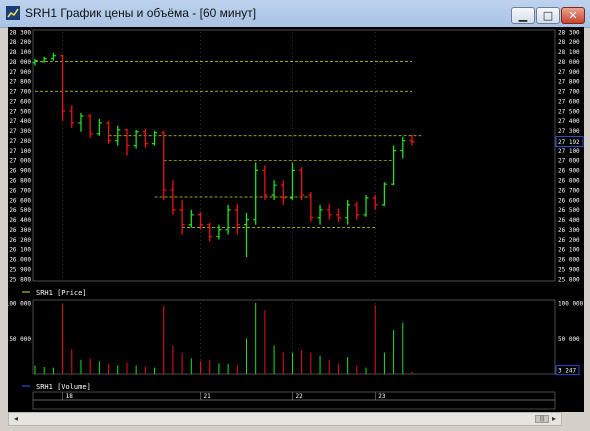  I want to click on price-ytick-left: 27 200, so click(20, 141).